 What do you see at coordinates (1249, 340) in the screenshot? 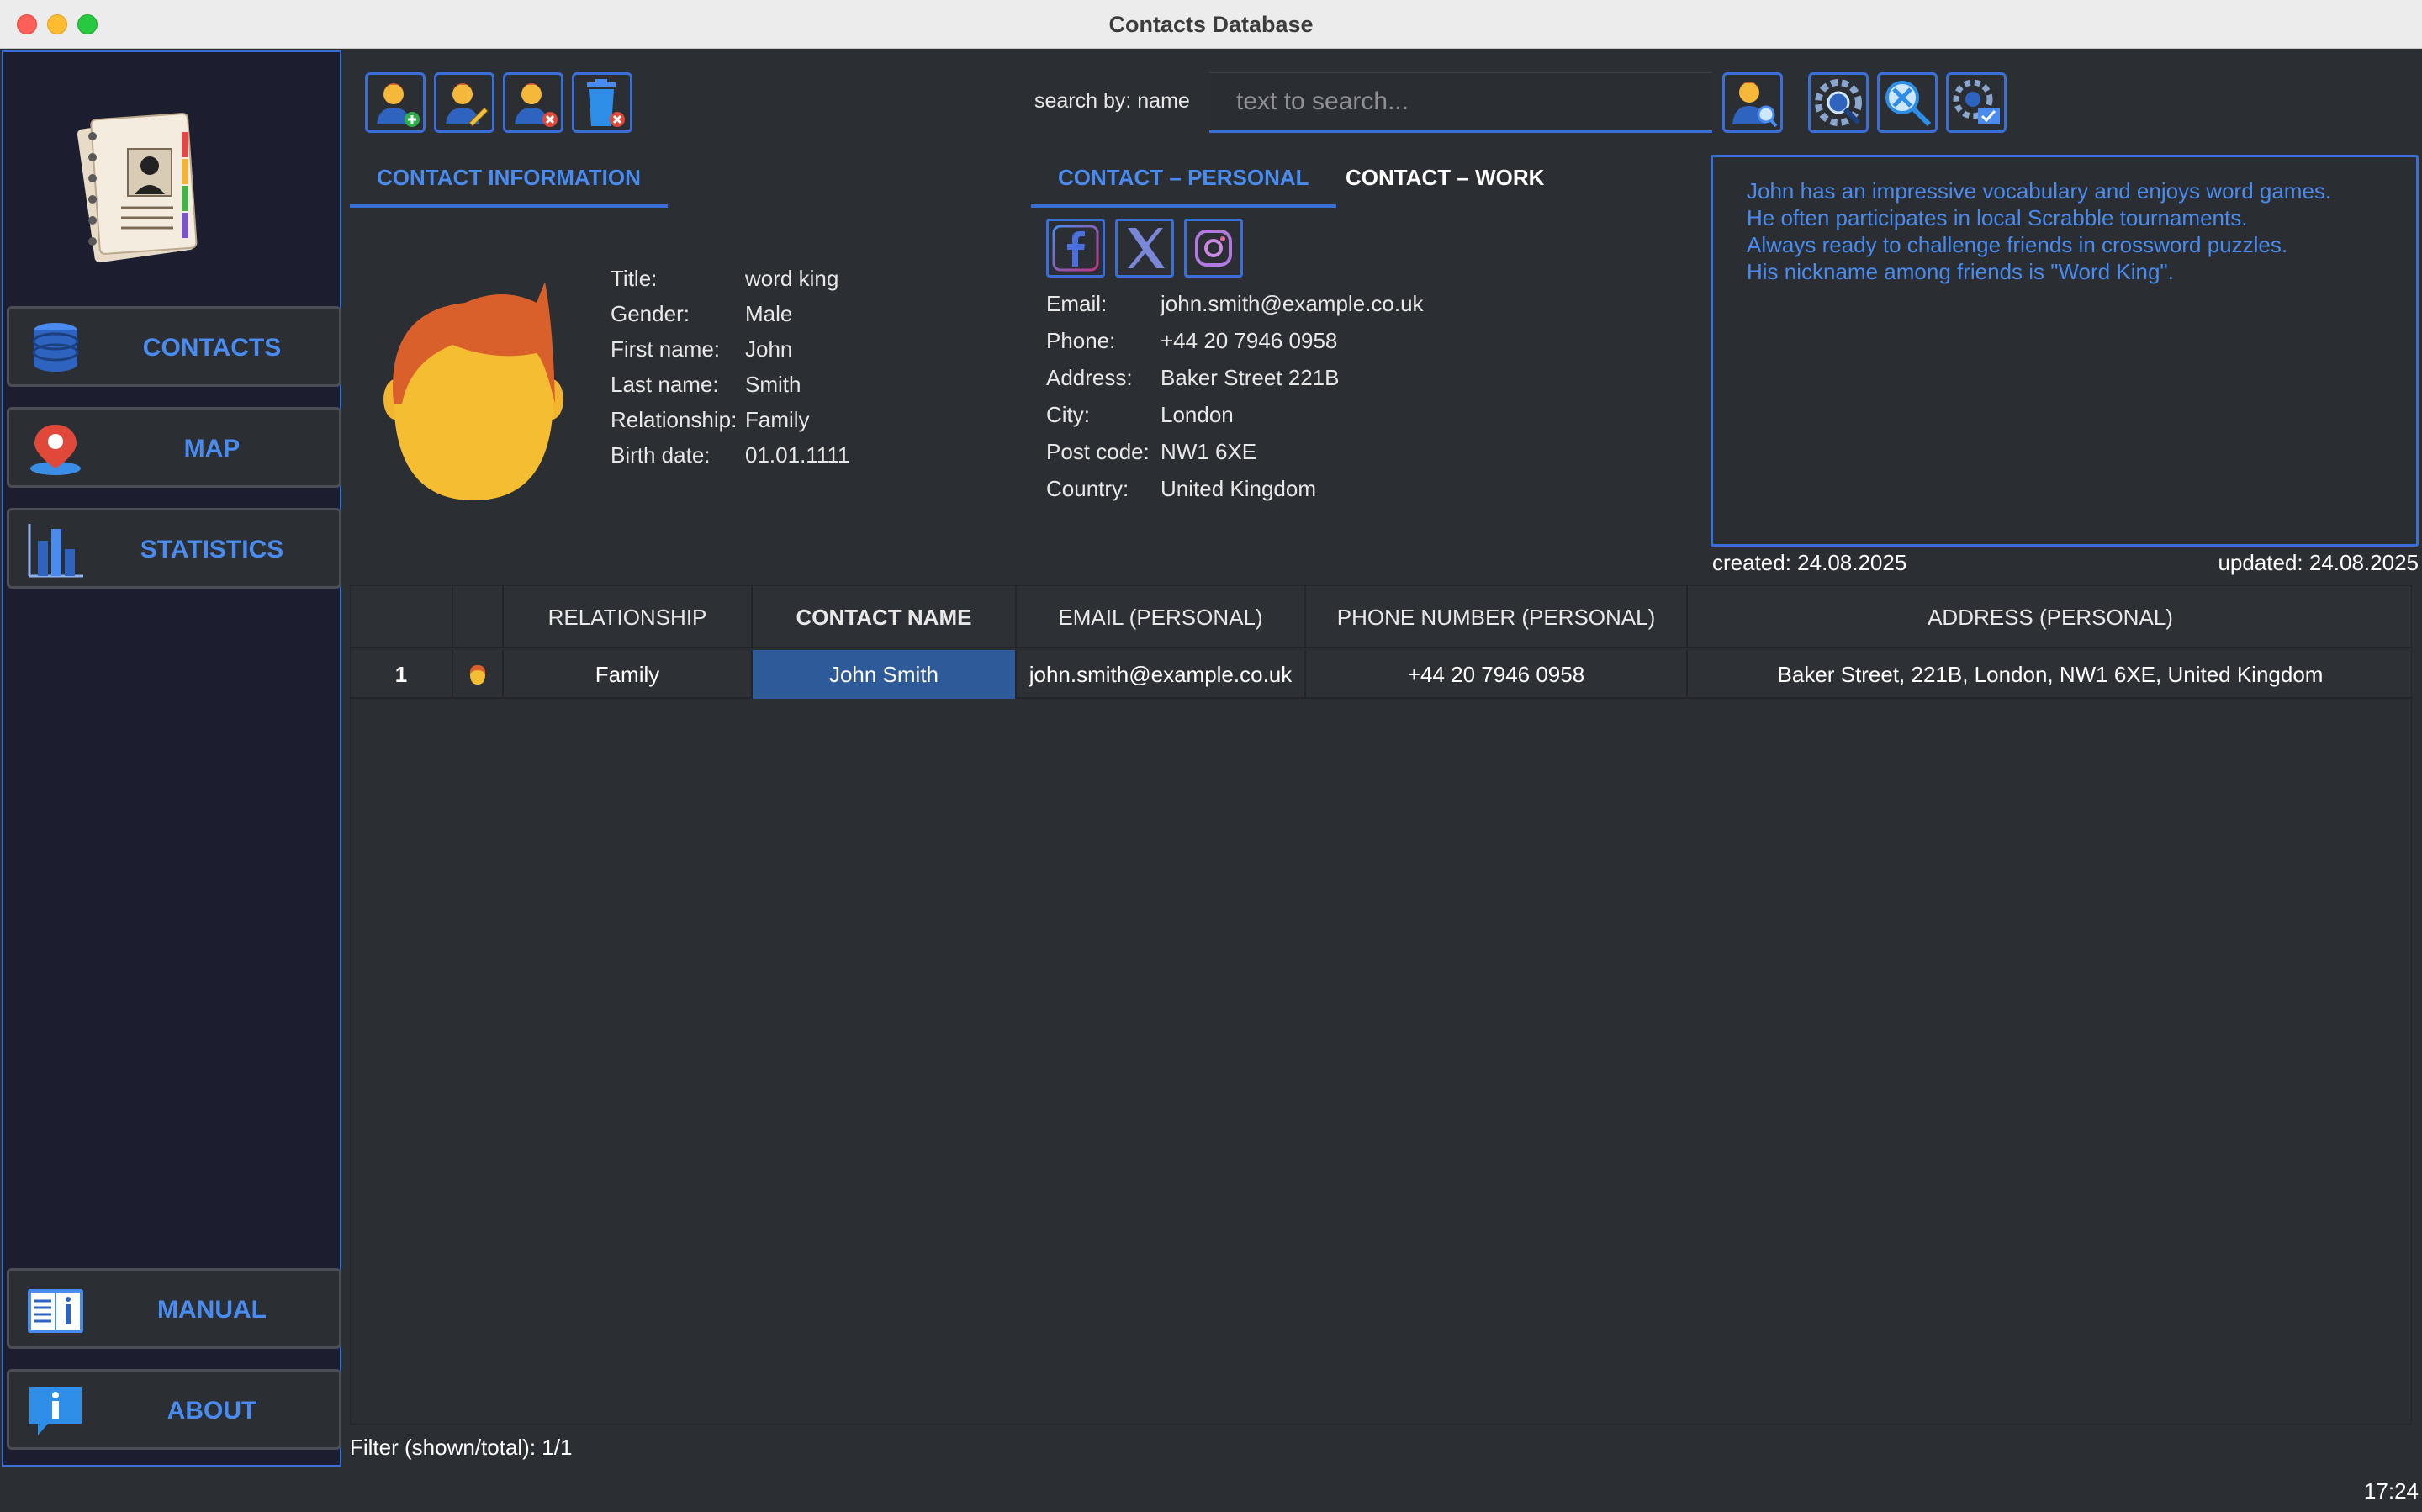
I see `phone-value: +44 20 7946 0958` at bounding box center [1249, 340].